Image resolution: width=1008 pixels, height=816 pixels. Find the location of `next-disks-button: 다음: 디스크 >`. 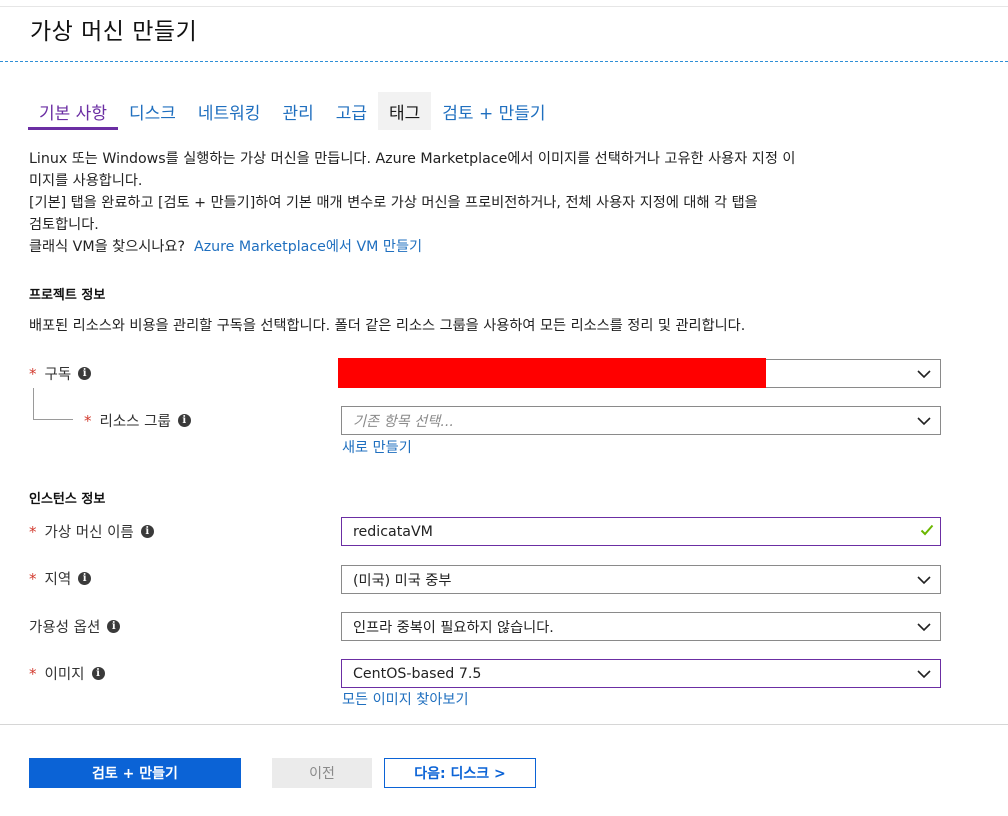

next-disks-button: 다음: 디스크 > is located at coordinates (460, 773).